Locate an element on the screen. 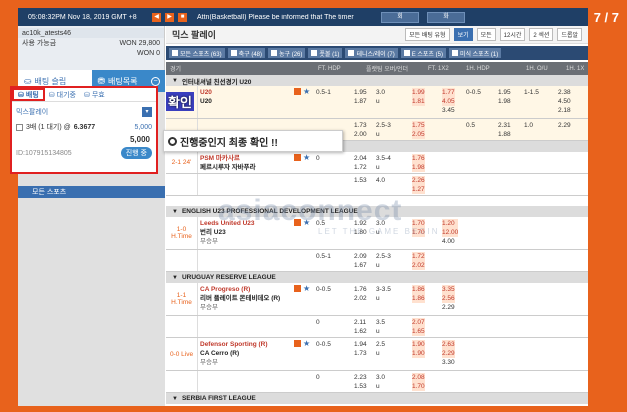 The width and height of the screenshot is (627, 412). odds-cell: 2.29 is located at coordinates (564, 125).